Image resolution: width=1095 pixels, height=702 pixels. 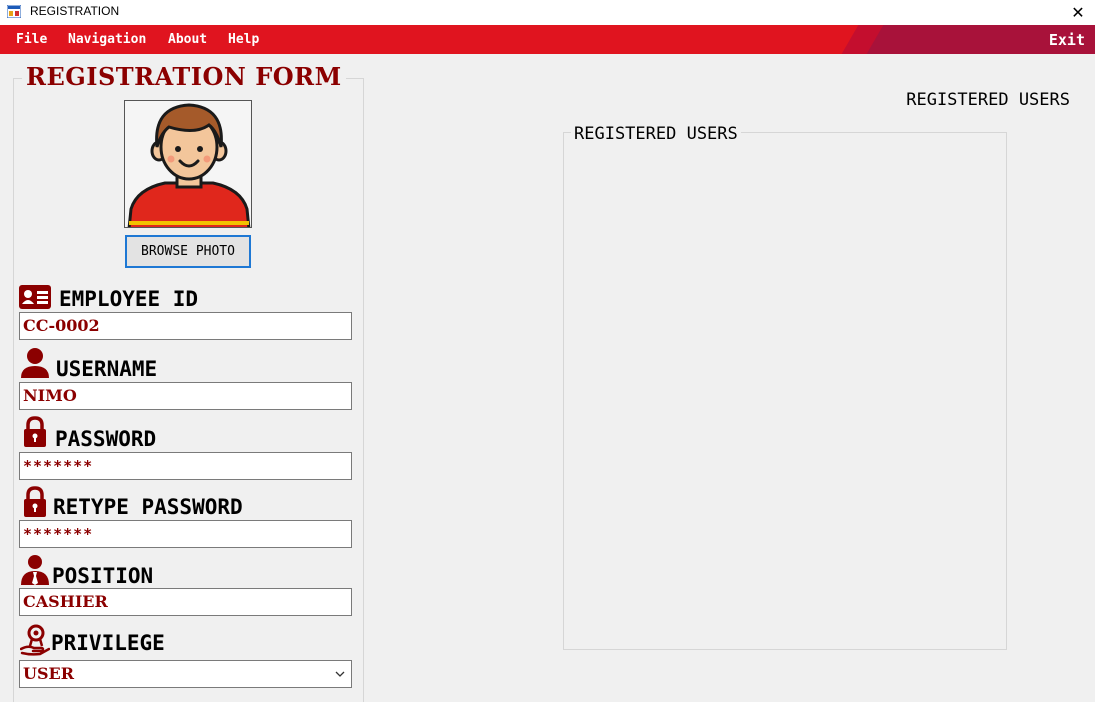 I want to click on badge-hand-icon, so click(x=35, y=640).